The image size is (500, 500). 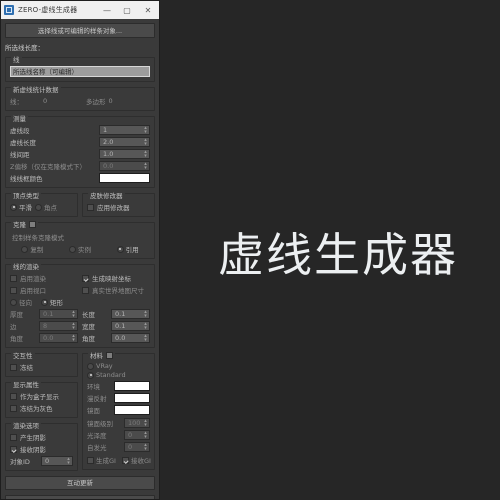 I want to click on line-name-input: 所选线名称（可编辑）, so click(x=80, y=71).